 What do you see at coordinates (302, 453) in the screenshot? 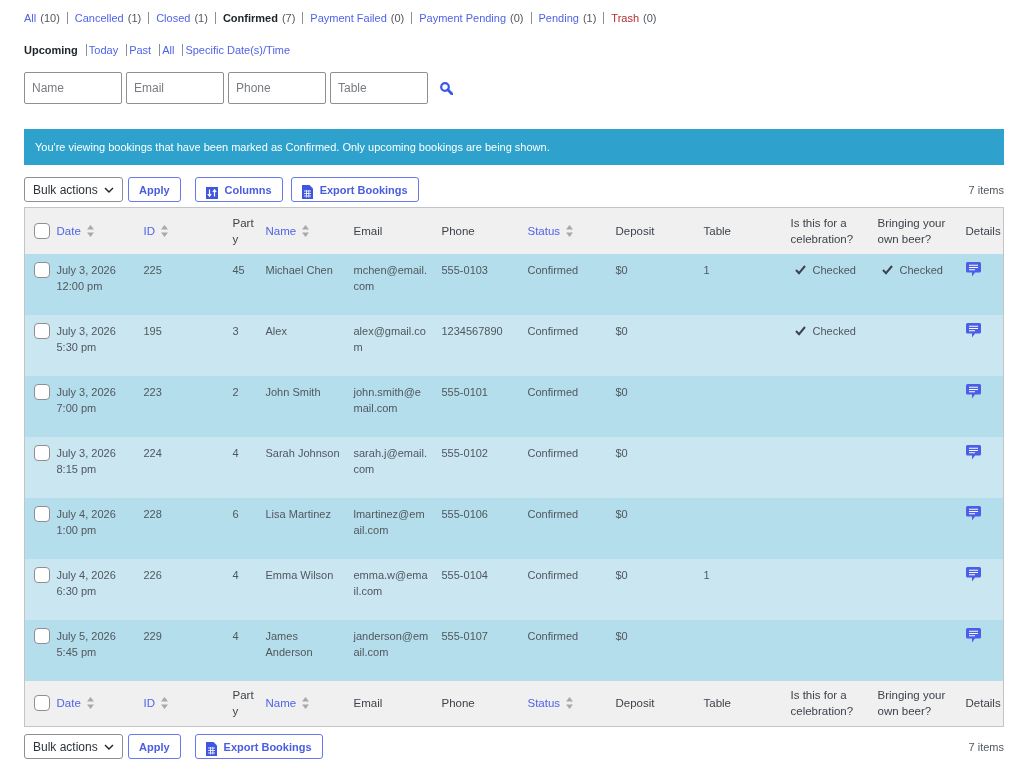
I see `guest-name: Sarah Johnson` at bounding box center [302, 453].